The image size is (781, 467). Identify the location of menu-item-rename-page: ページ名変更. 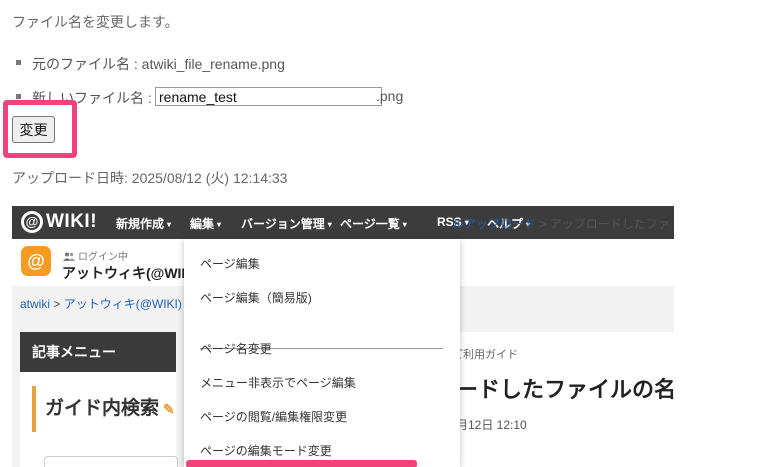
(236, 348).